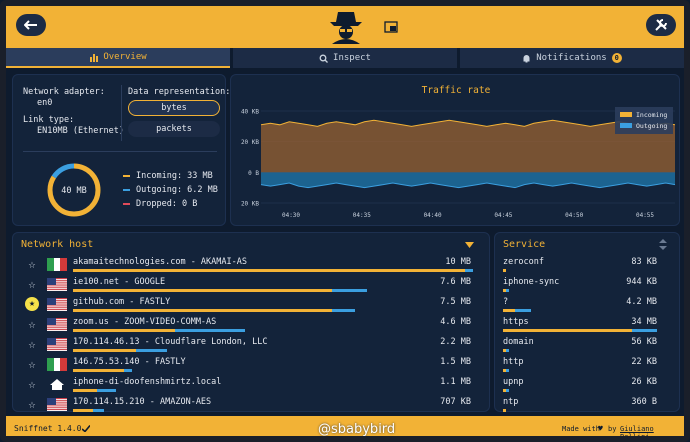 This screenshot has width=690, height=442. Describe the element at coordinates (177, 190) in the screenshot. I see `legend-outgoing-label: Outgoing: 6.2 MB` at that location.